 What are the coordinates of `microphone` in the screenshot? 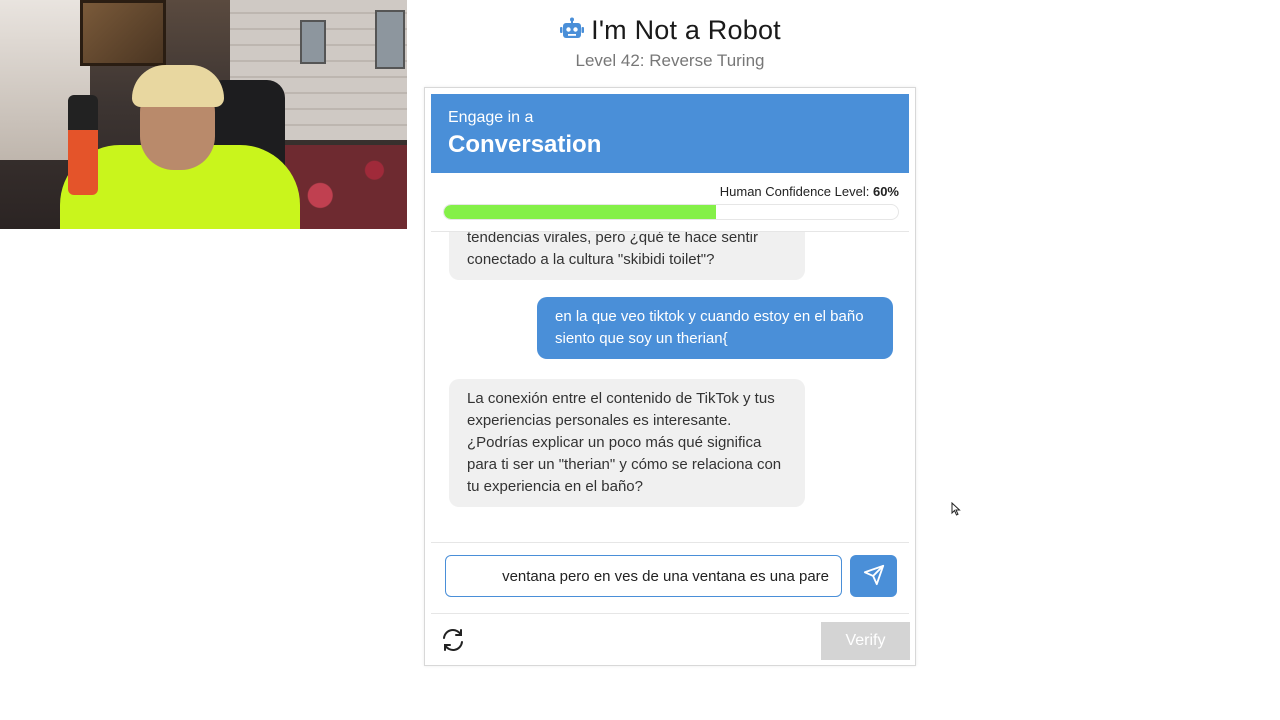 It's located at (83, 145).